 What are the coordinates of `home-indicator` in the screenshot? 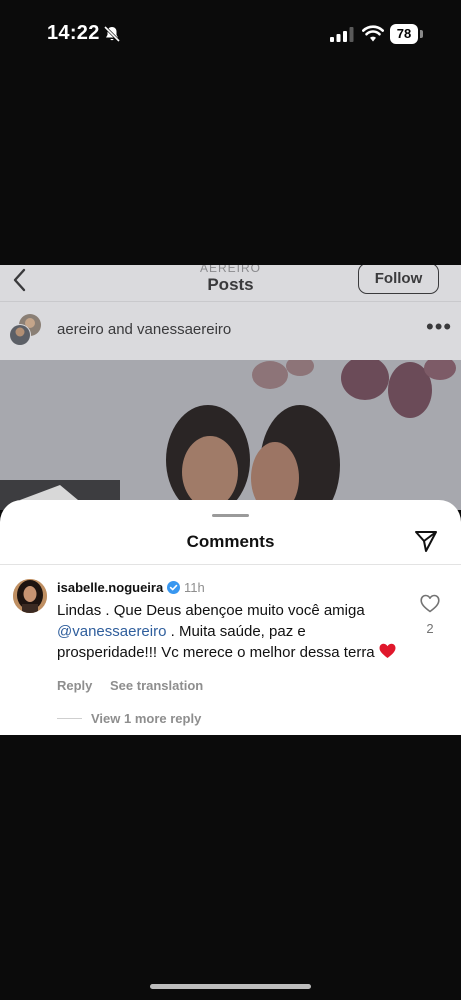 It's located at (230, 986).